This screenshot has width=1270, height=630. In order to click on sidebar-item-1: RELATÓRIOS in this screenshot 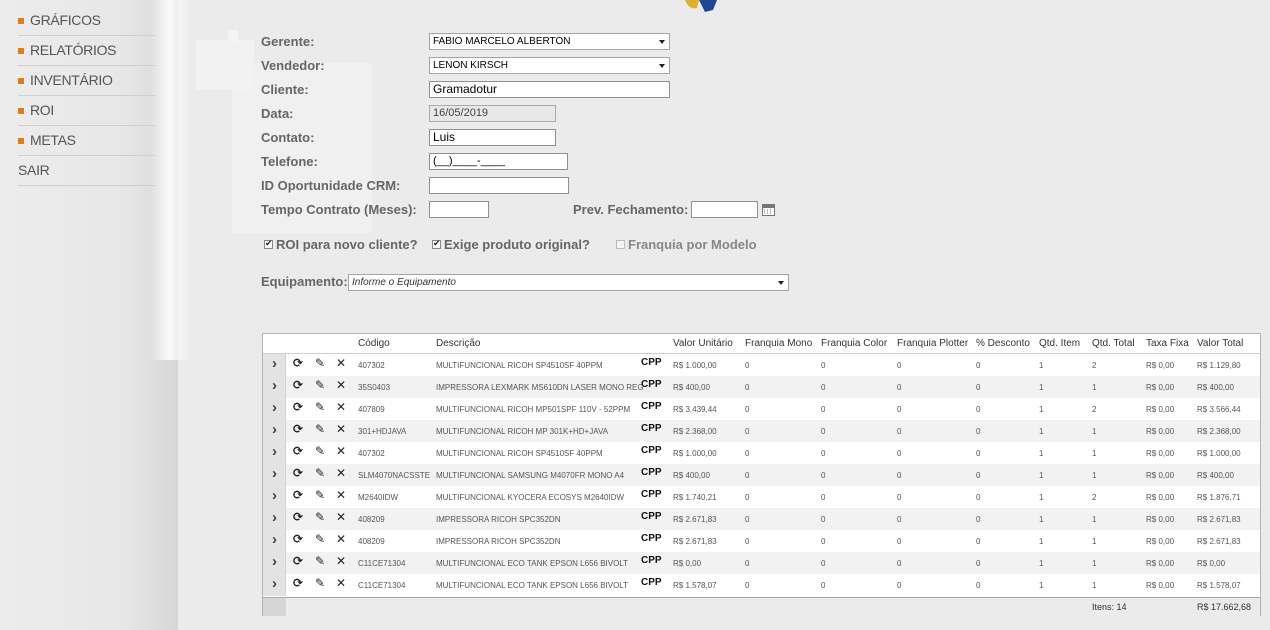, I will do `click(86, 51)`.